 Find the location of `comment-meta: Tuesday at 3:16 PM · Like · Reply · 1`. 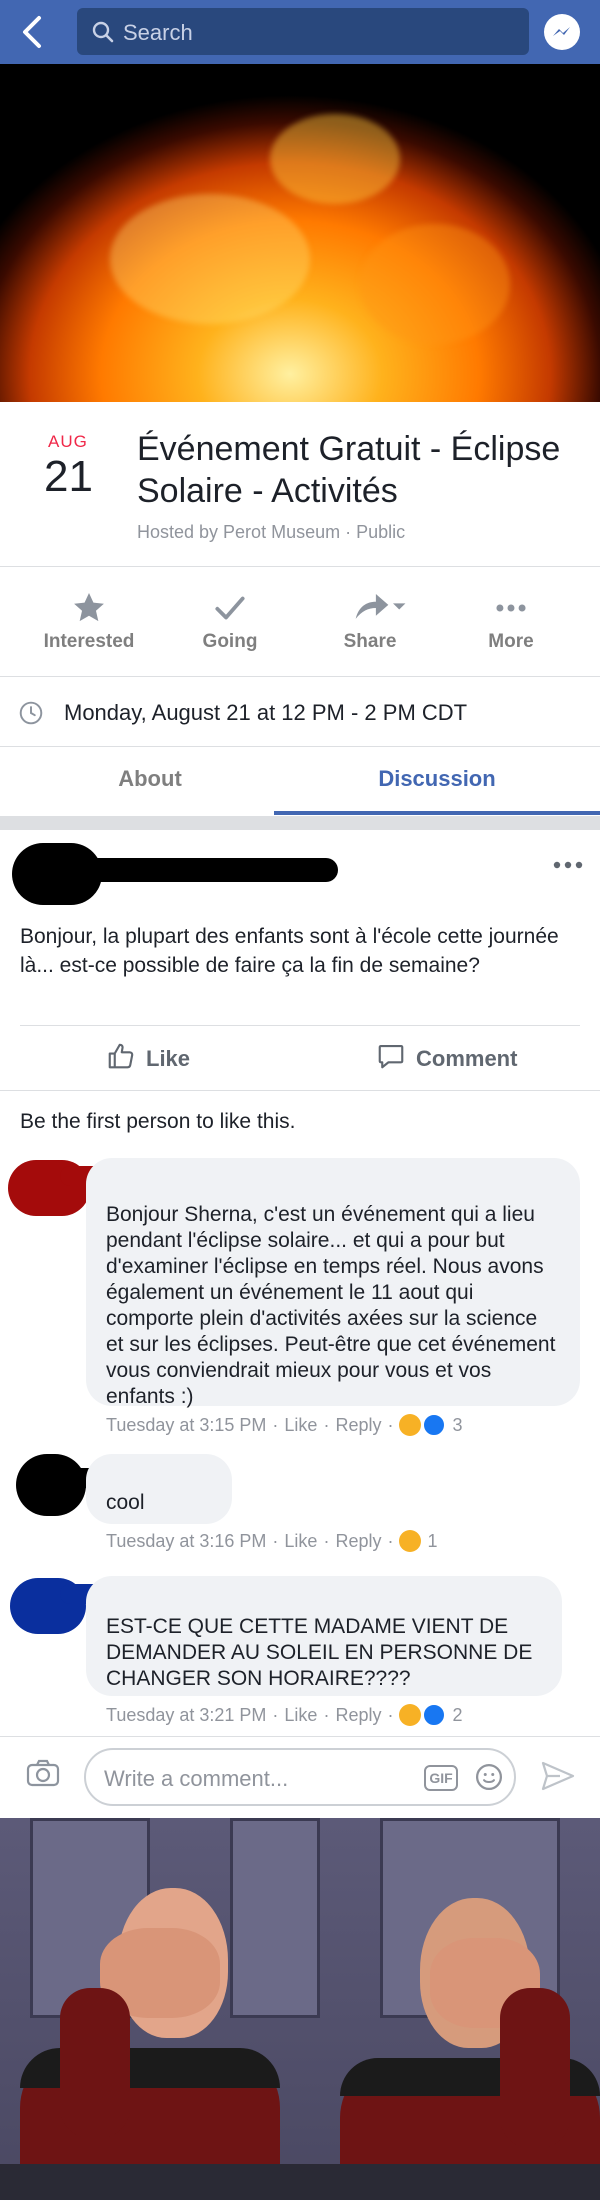

comment-meta: Tuesday at 3:16 PM · Like · Reply · 1 is located at coordinates (272, 1541).